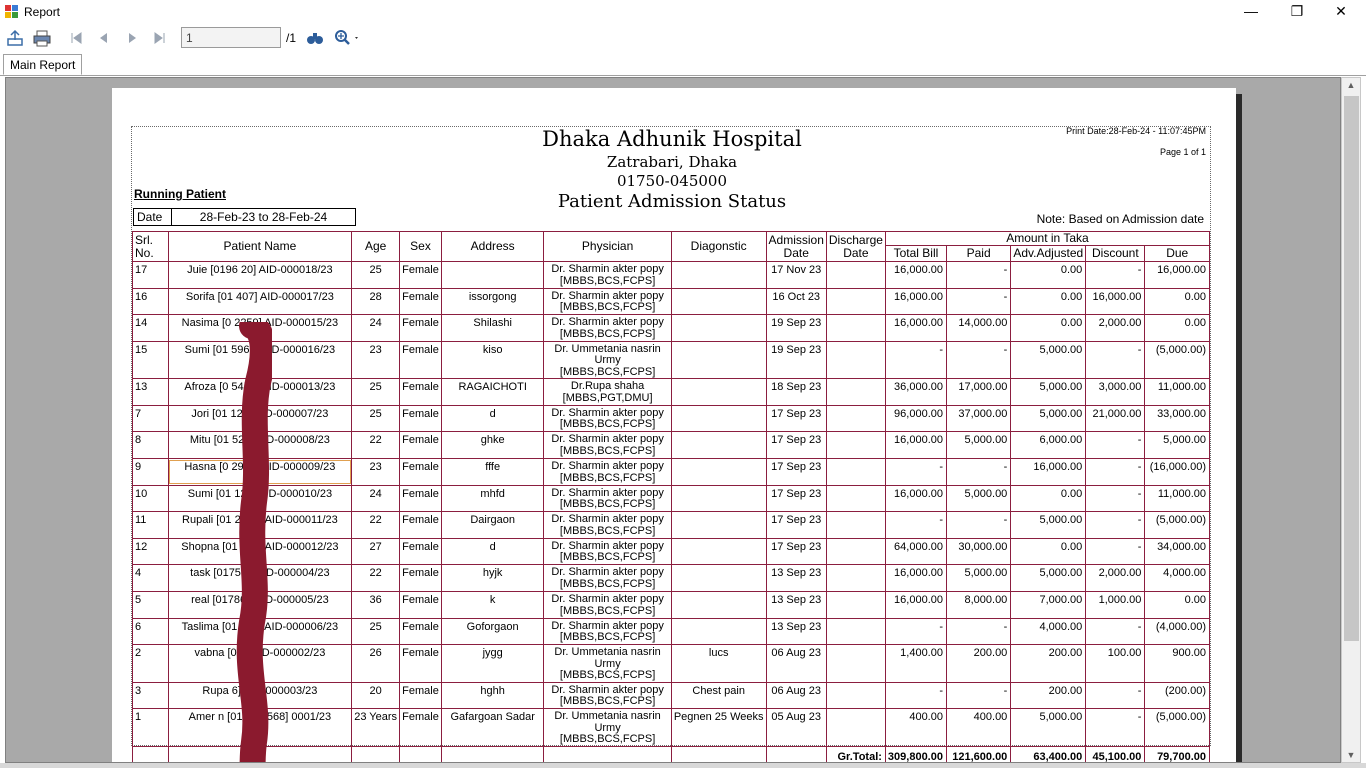 This screenshot has height=768, width=1366. Describe the element at coordinates (104, 38) in the screenshot. I see `prev-page-icon` at that location.